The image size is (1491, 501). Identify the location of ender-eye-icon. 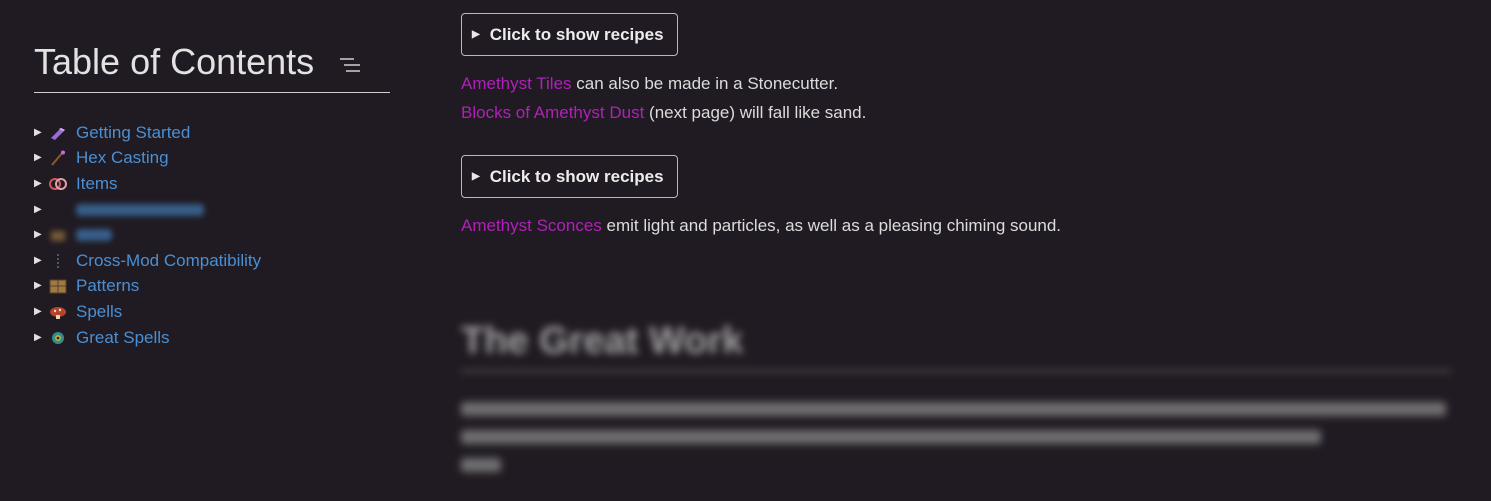
(58, 337).